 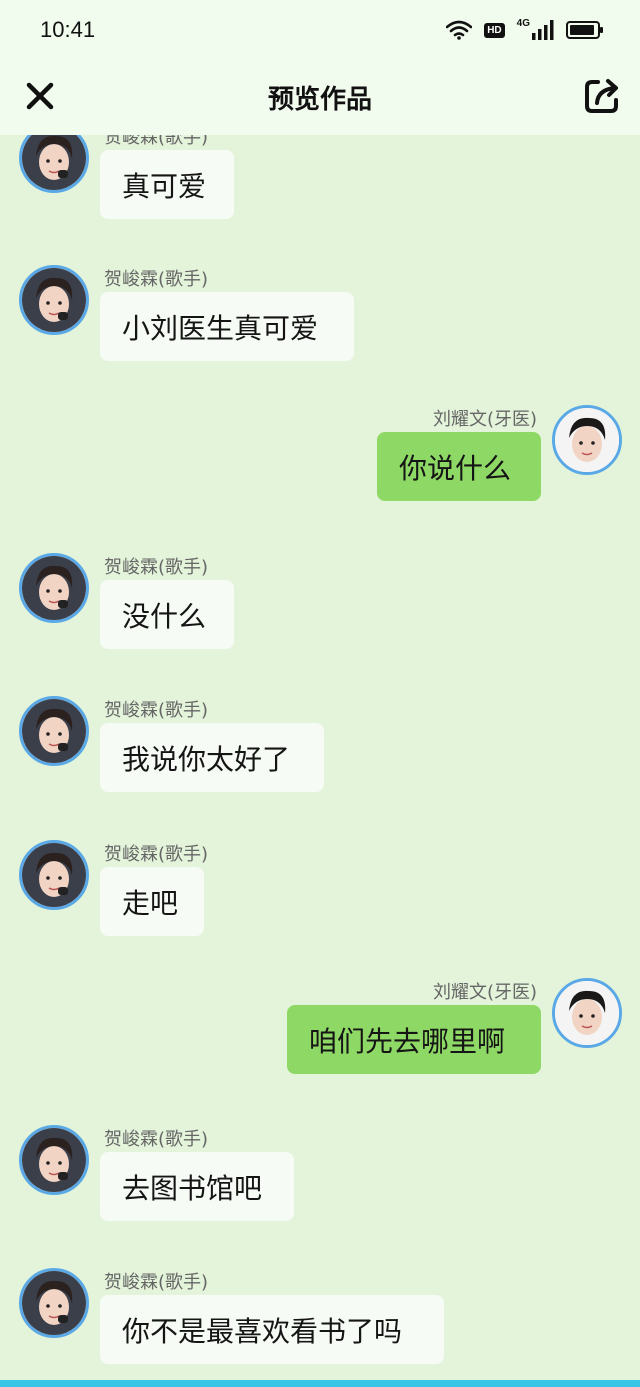 I want to click on bottom-edge-bar, so click(x=320, y=1383).